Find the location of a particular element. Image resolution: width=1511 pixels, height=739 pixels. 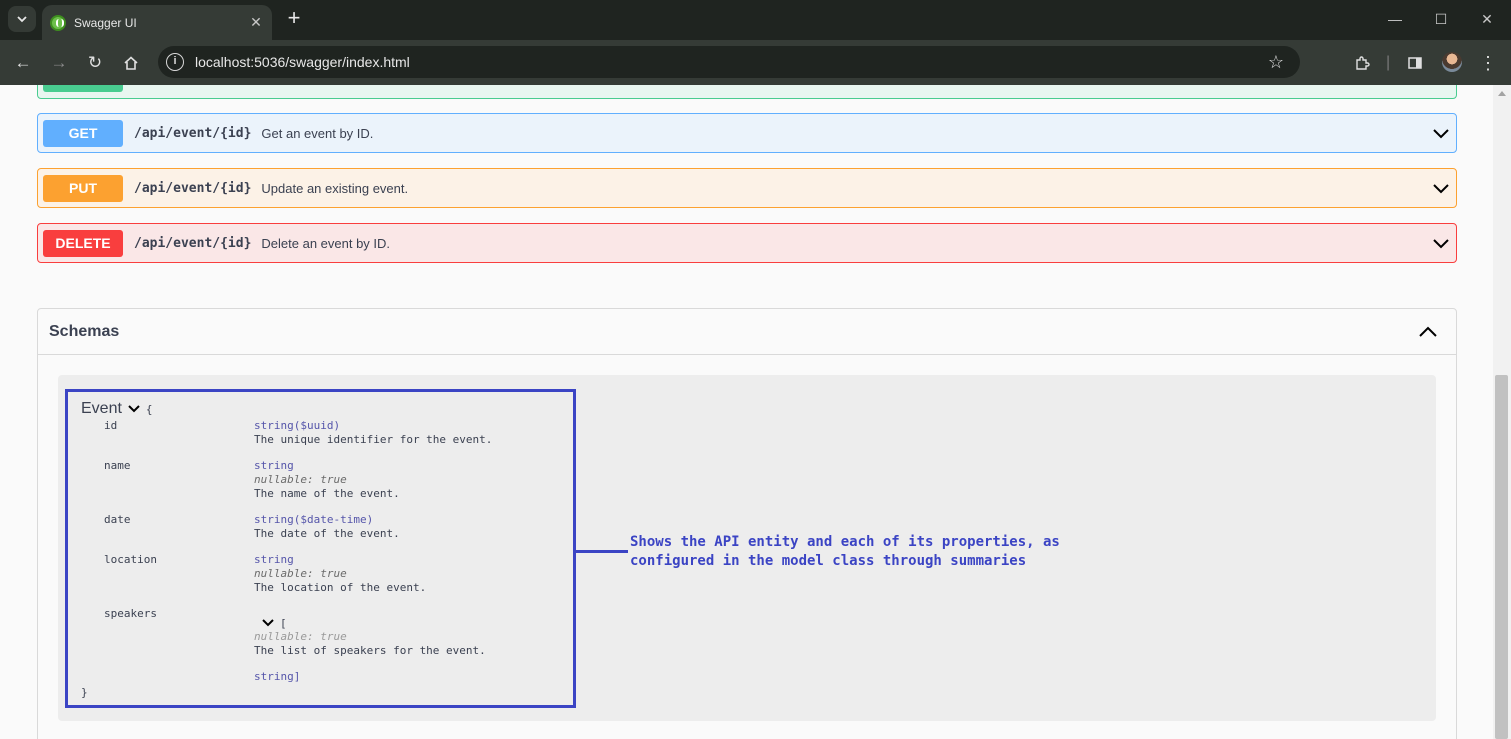

site-info-icon: i is located at coordinates (175, 62).